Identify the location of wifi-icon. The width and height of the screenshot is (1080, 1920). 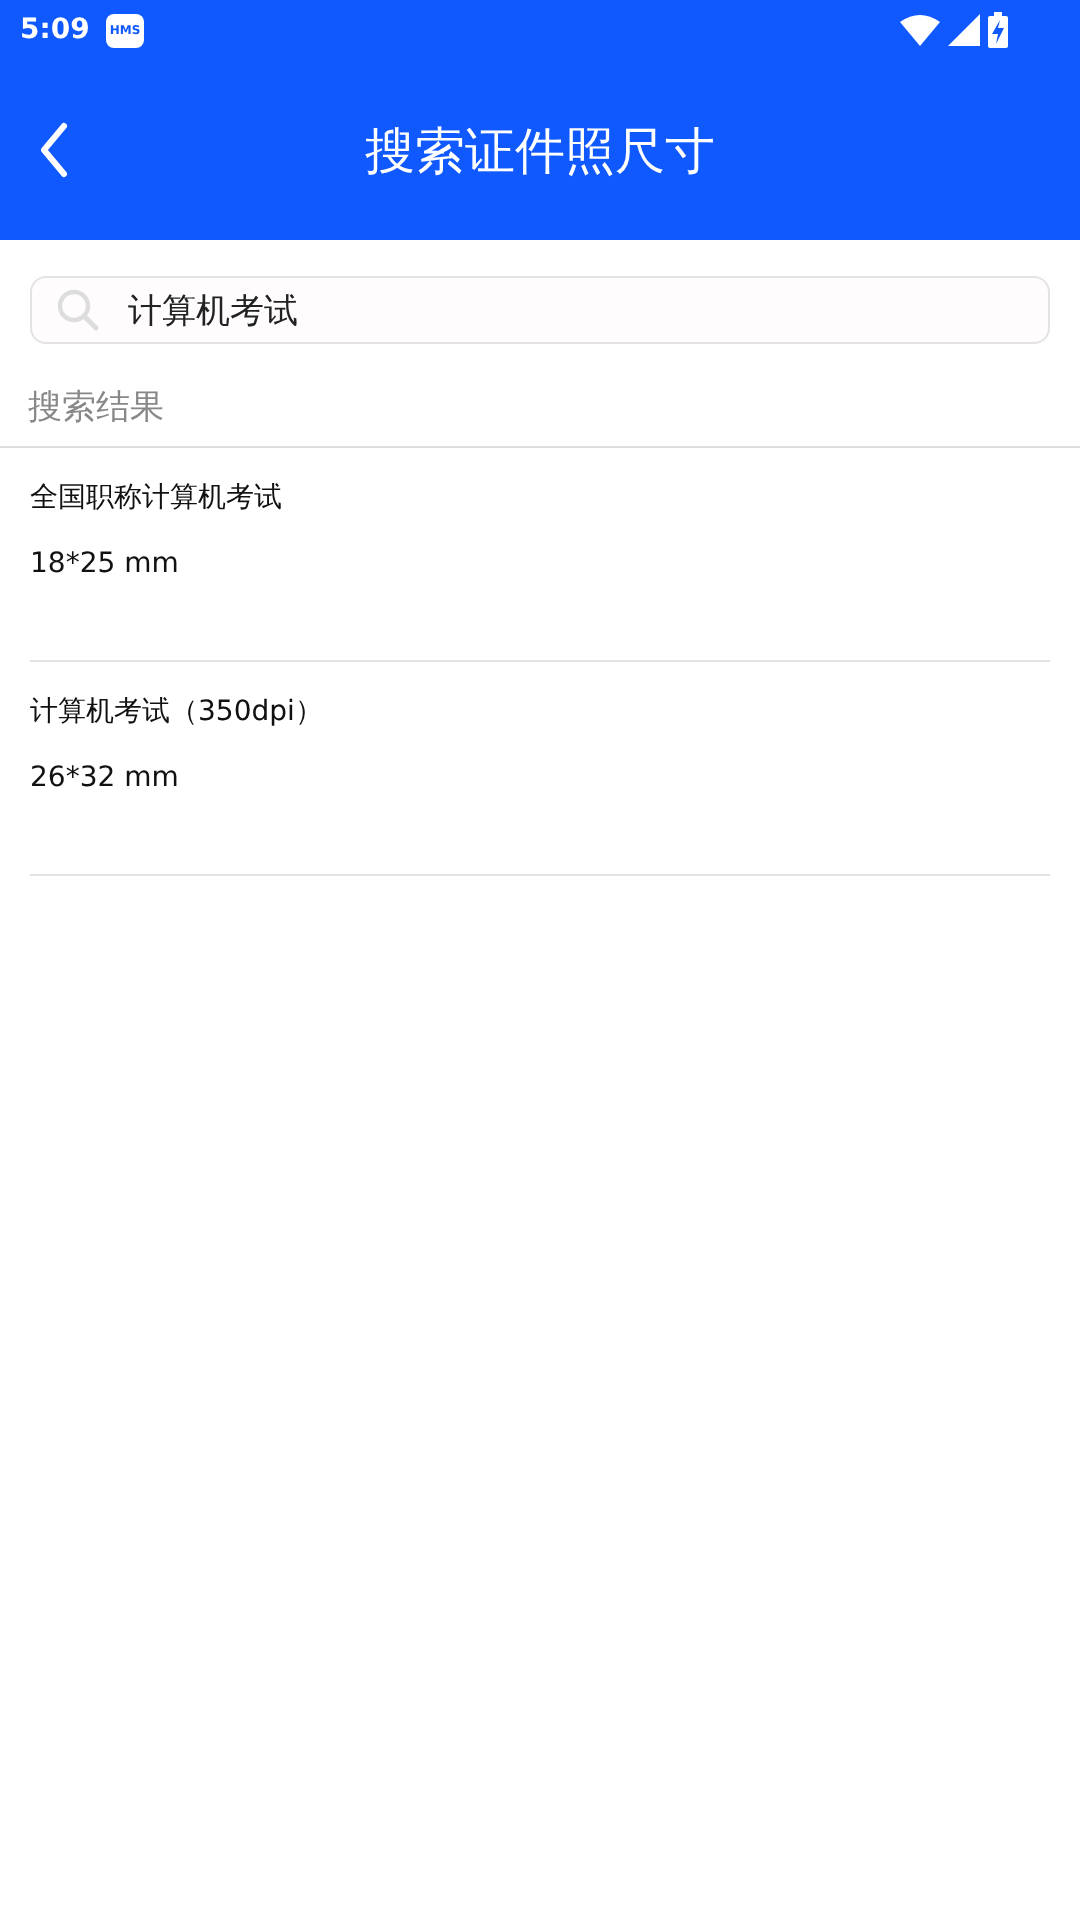
(920, 30).